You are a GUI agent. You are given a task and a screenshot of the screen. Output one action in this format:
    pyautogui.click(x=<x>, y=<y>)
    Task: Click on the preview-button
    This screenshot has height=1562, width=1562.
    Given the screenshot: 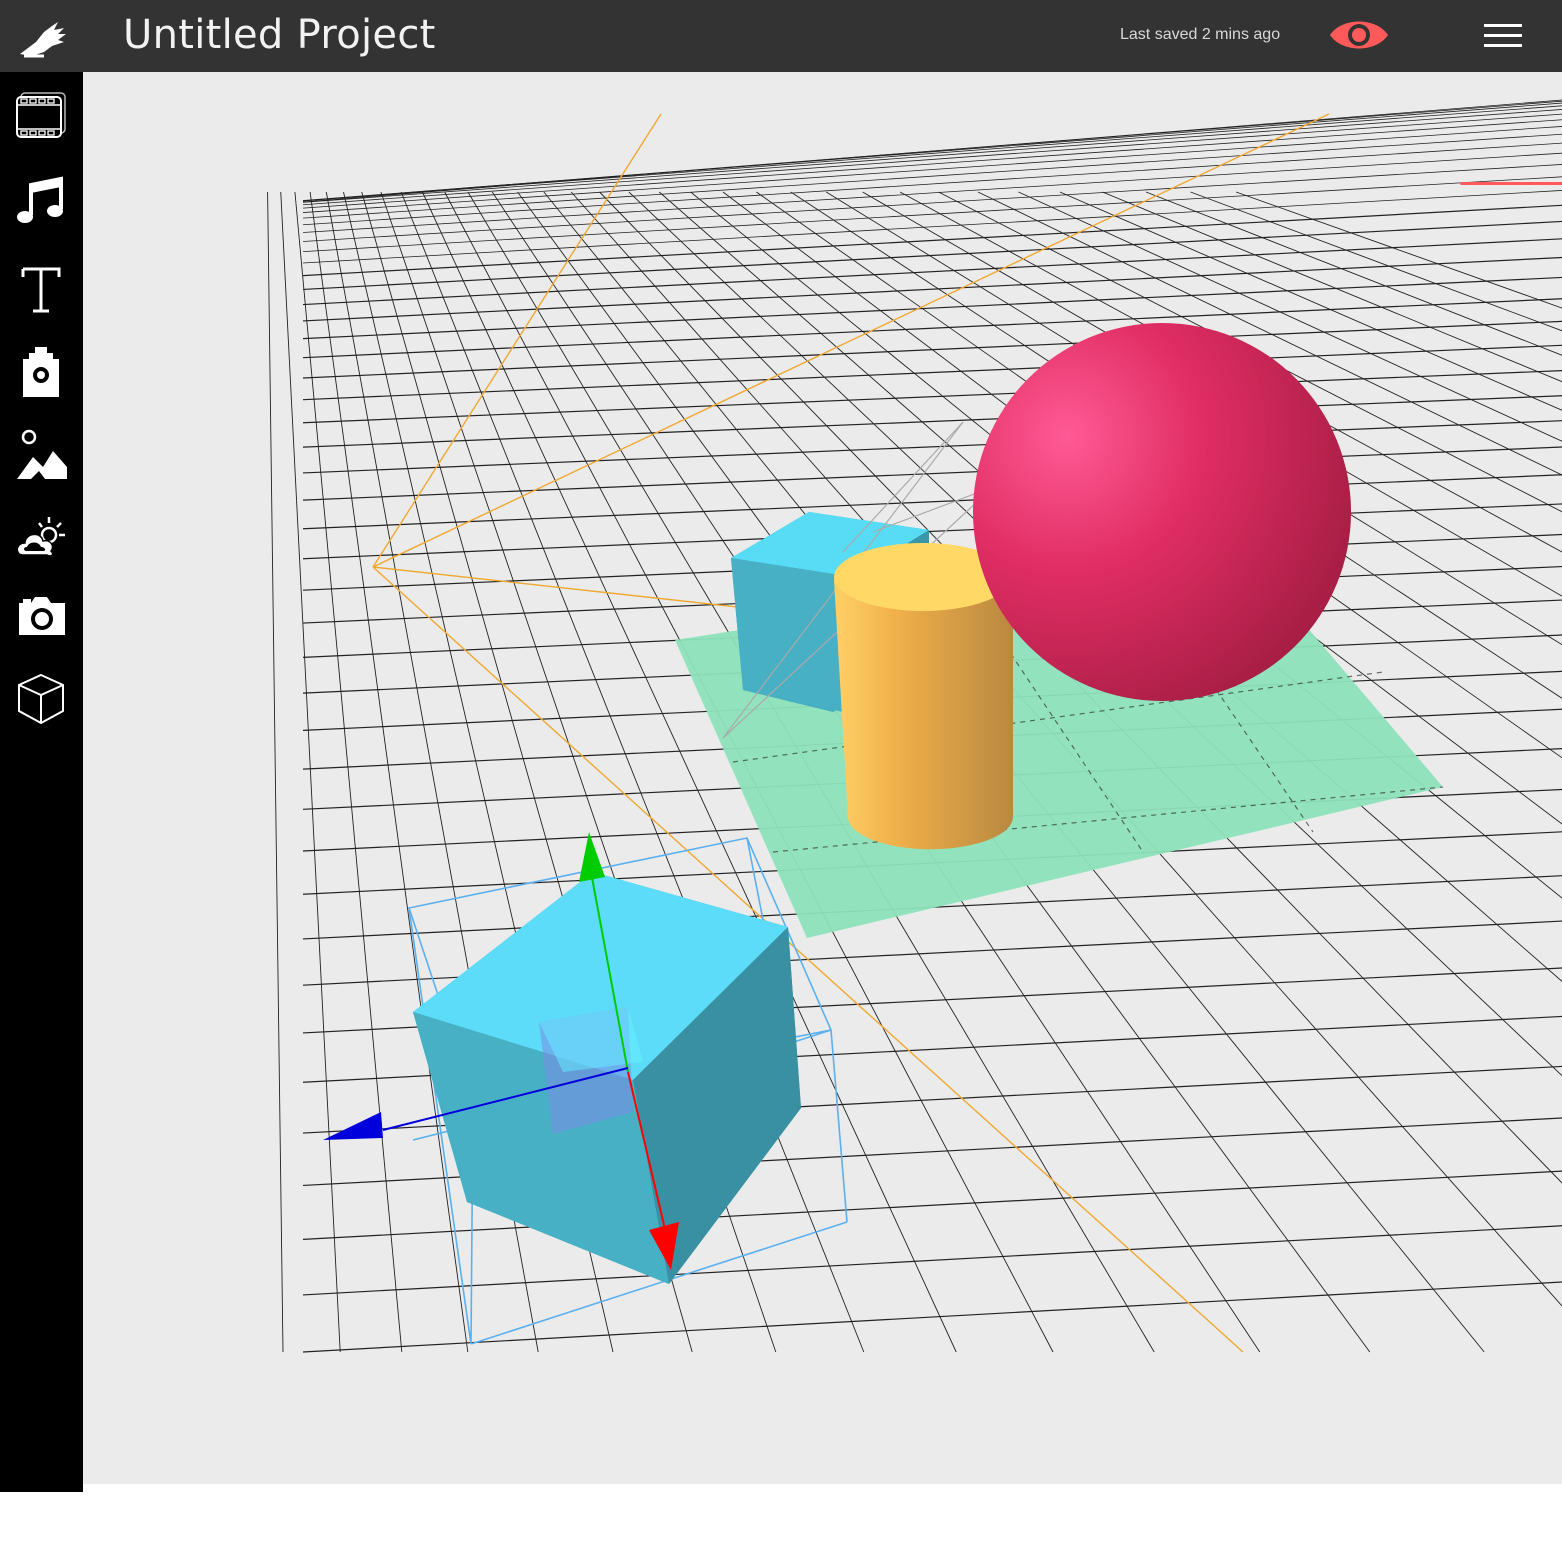 What is the action you would take?
    pyautogui.click(x=1359, y=35)
    